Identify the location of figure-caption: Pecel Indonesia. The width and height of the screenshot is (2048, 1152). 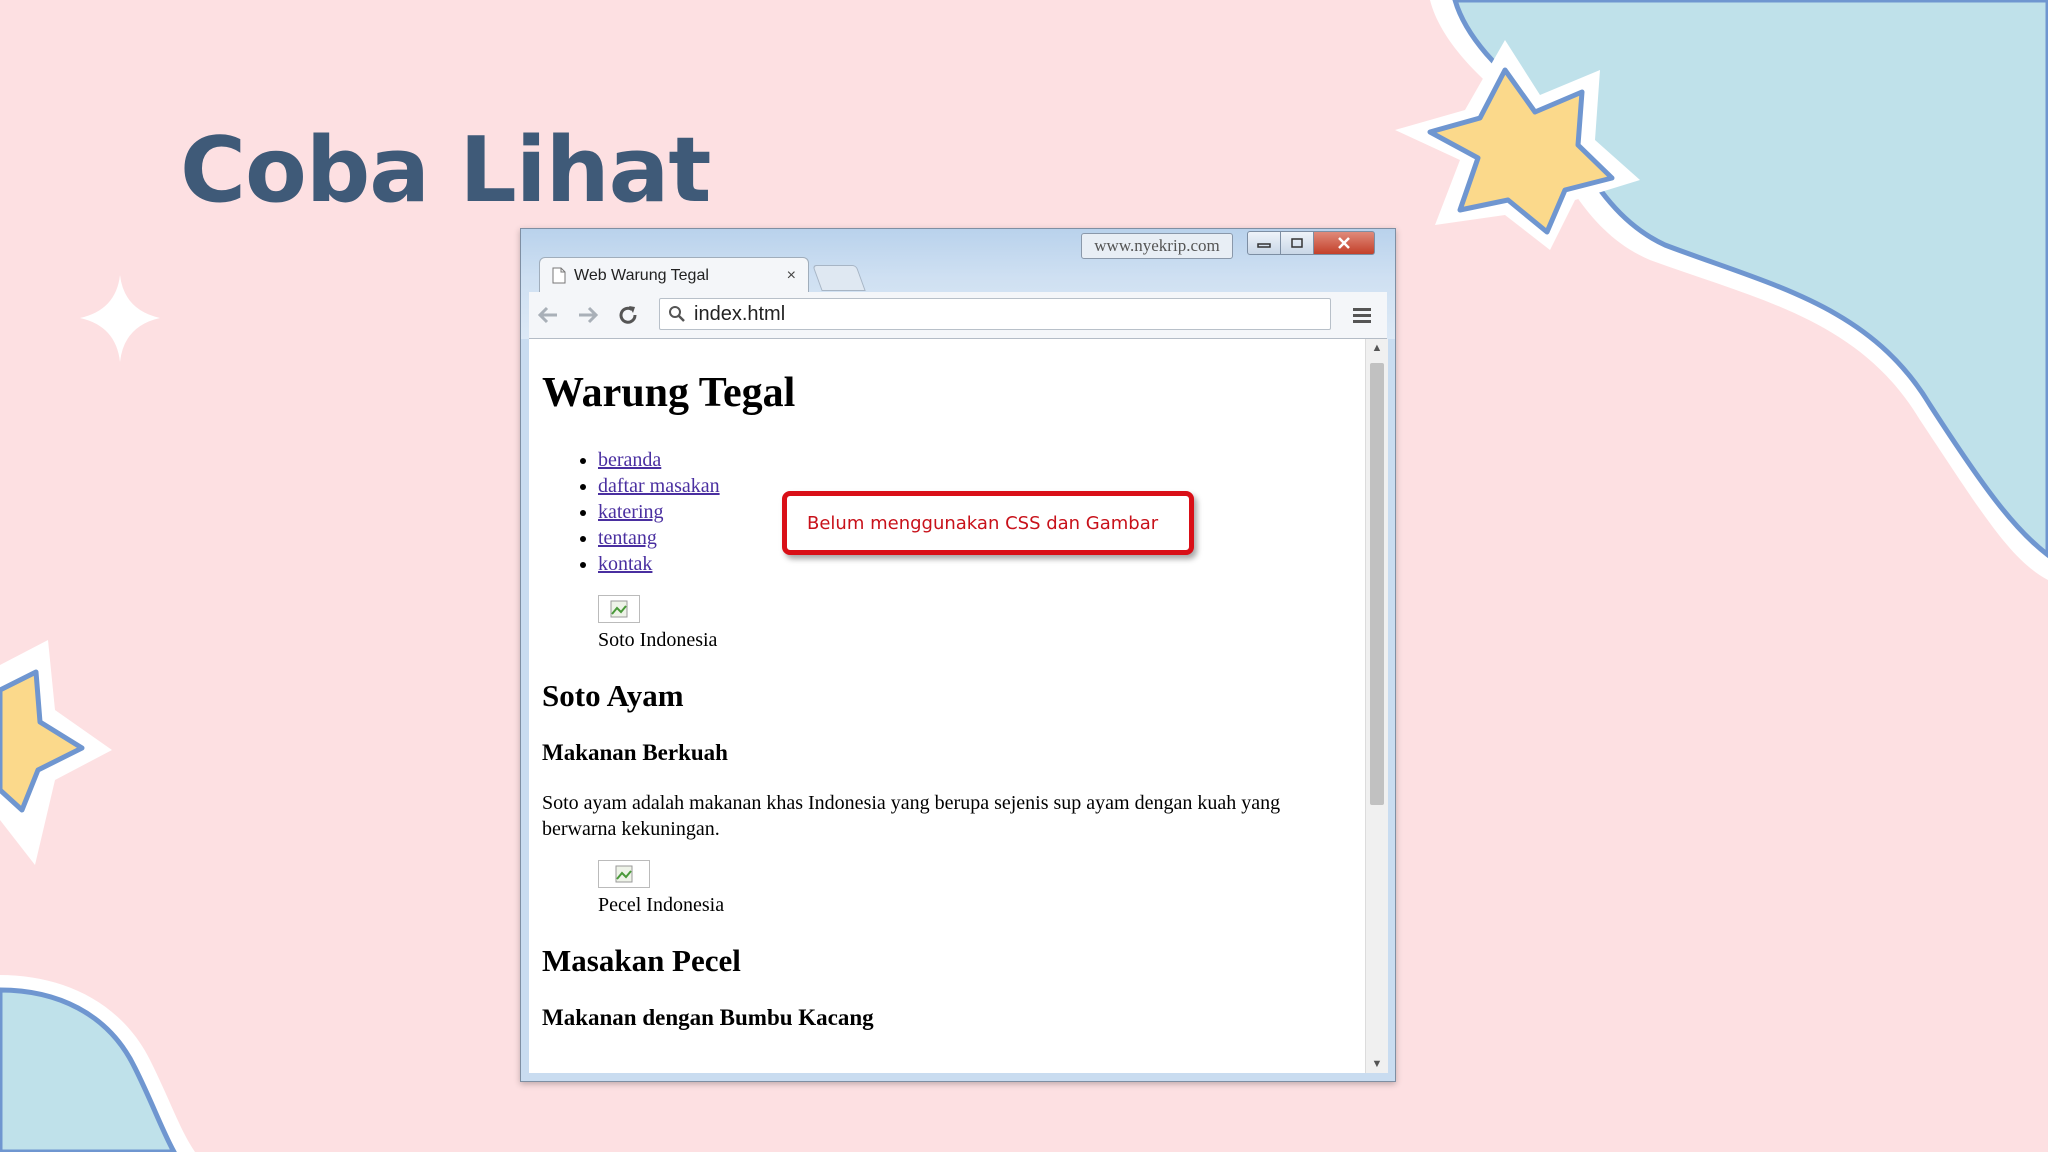
(661, 905).